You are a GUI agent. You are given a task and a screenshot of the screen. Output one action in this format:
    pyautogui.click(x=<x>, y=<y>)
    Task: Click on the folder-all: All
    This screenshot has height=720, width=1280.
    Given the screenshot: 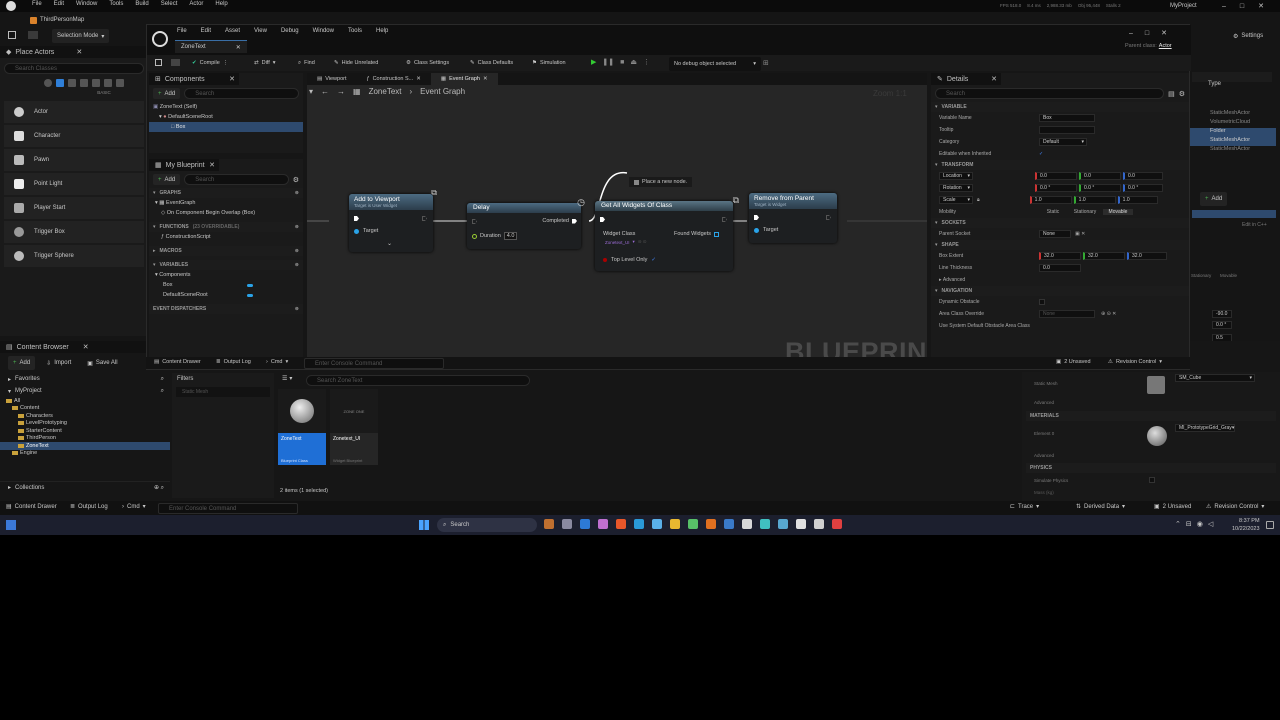 What is the action you would take?
    pyautogui.click(x=85, y=401)
    